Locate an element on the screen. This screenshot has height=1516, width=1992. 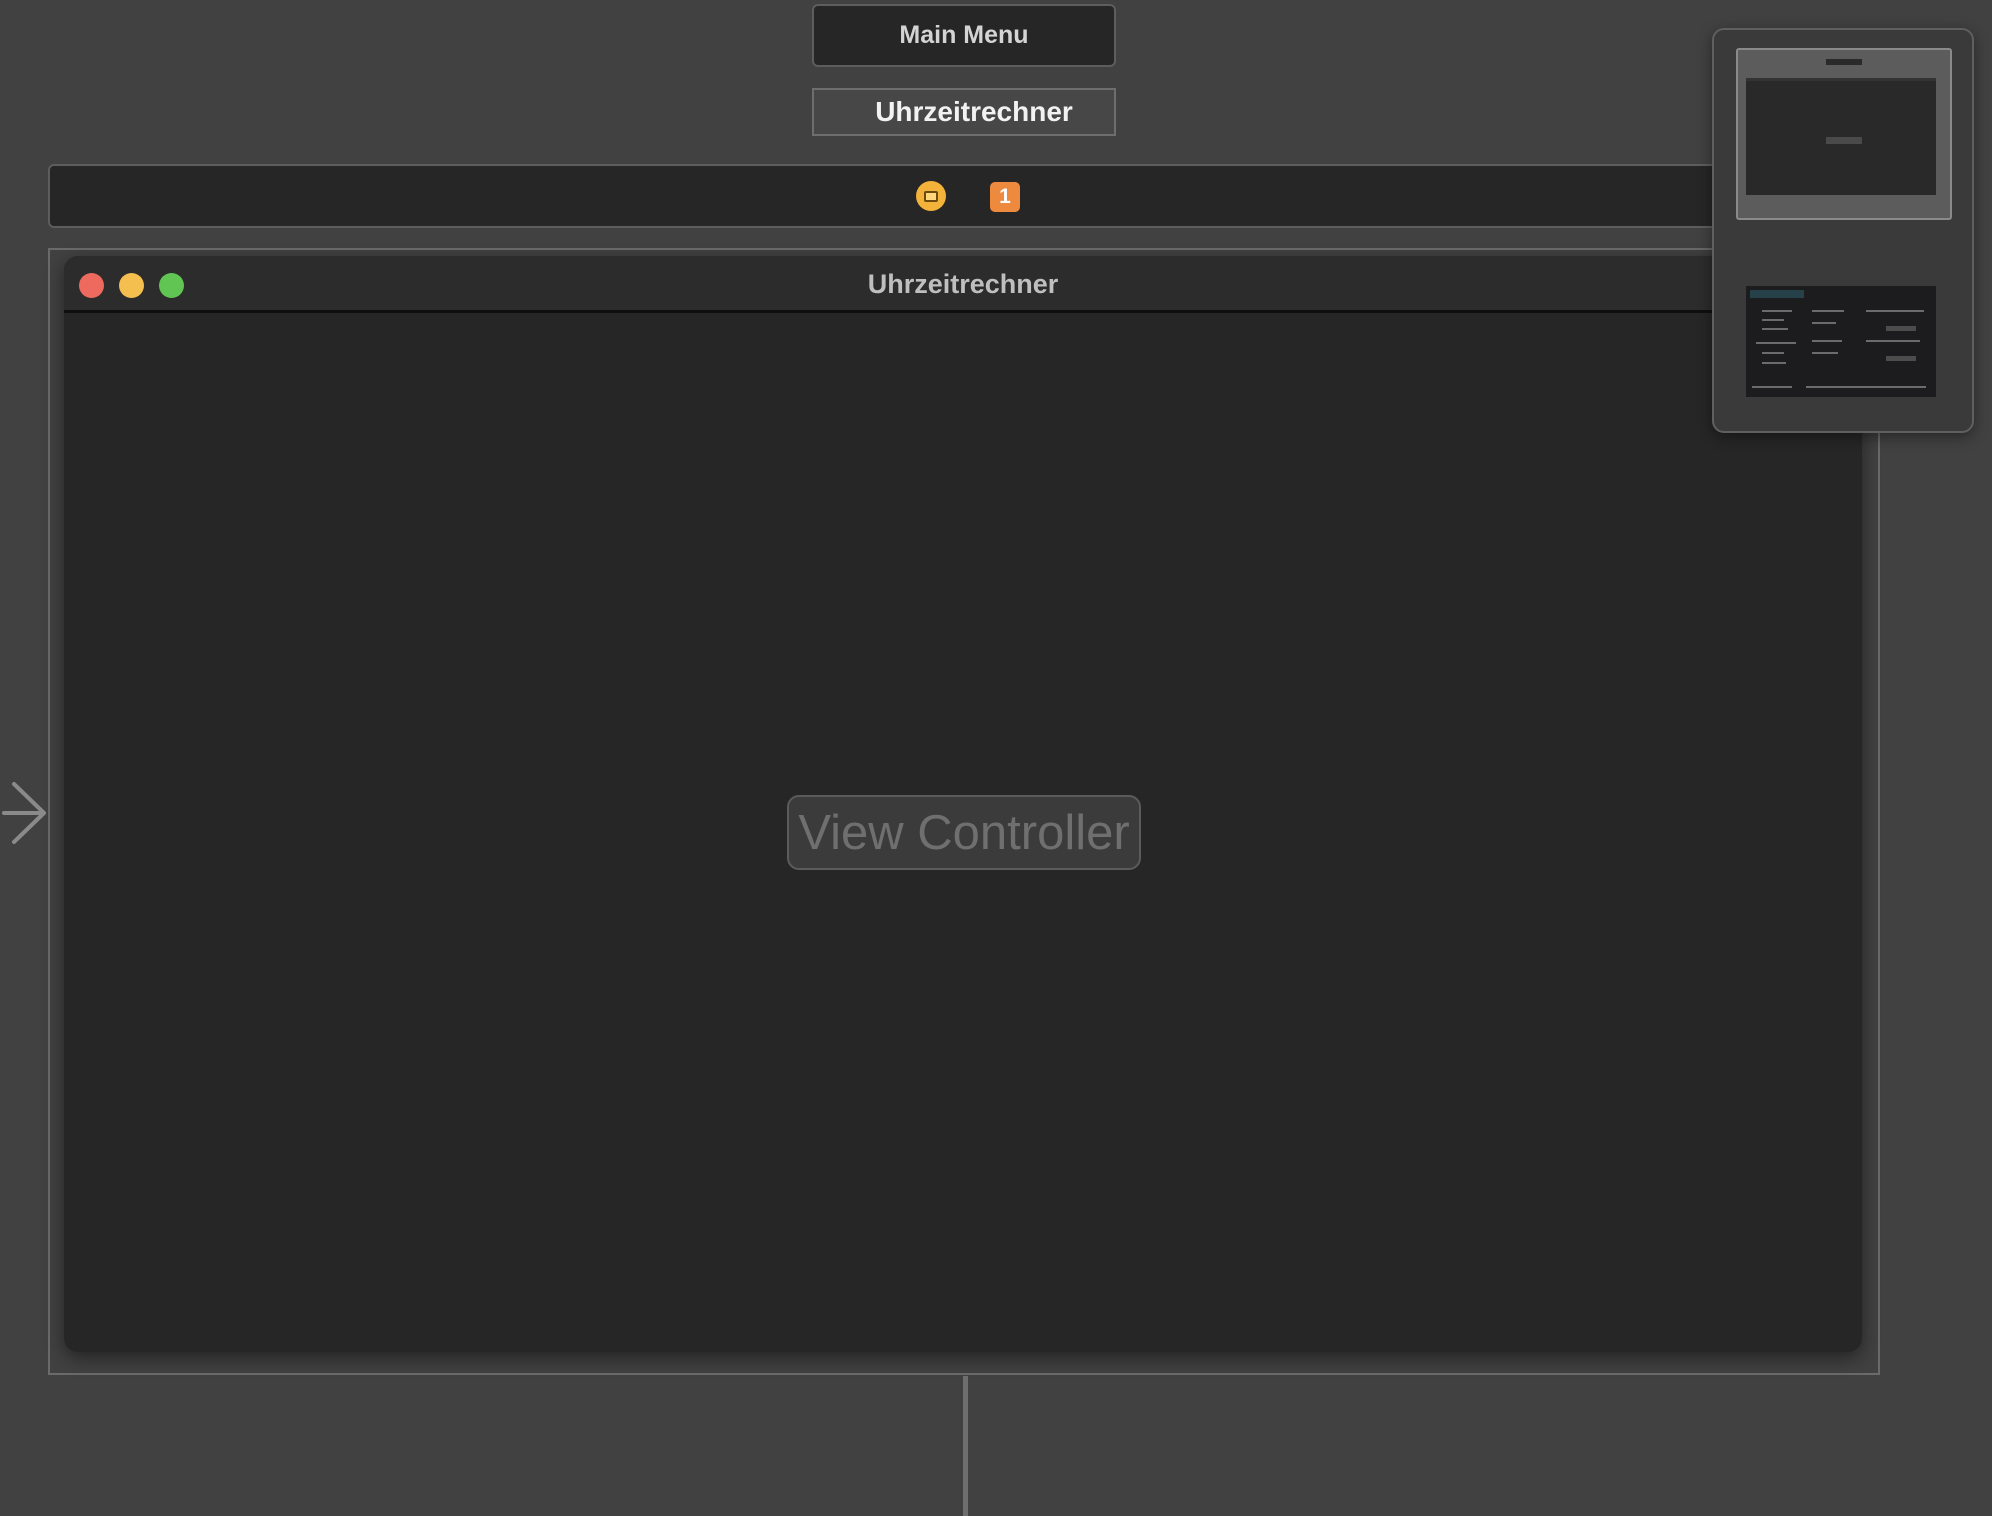
scene-title: Uhrzeitrechner is located at coordinates (964, 112).